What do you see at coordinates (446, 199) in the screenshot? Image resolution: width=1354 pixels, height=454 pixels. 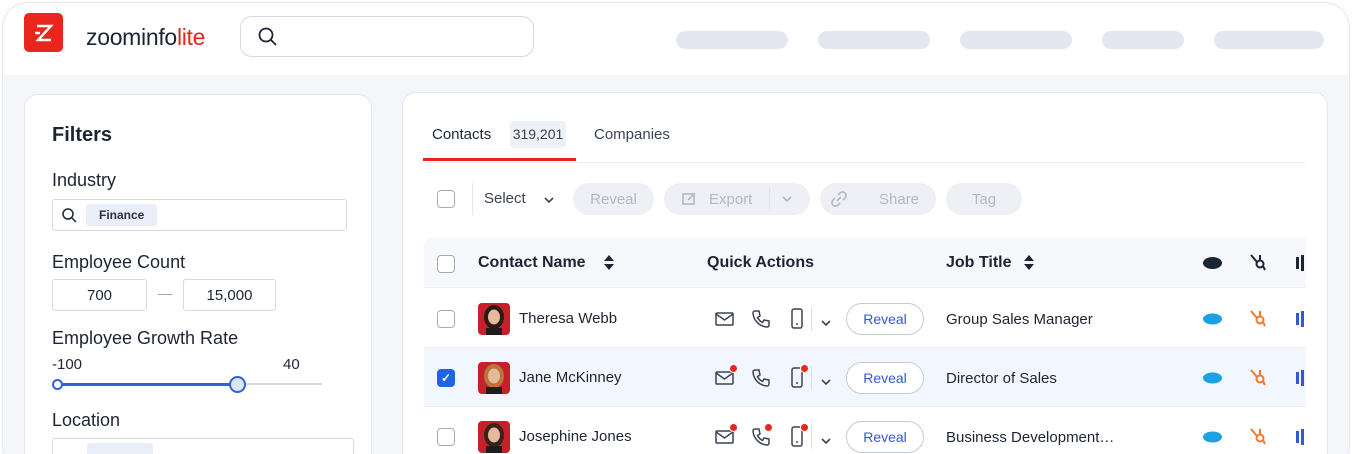 I see `select-all-checkbox` at bounding box center [446, 199].